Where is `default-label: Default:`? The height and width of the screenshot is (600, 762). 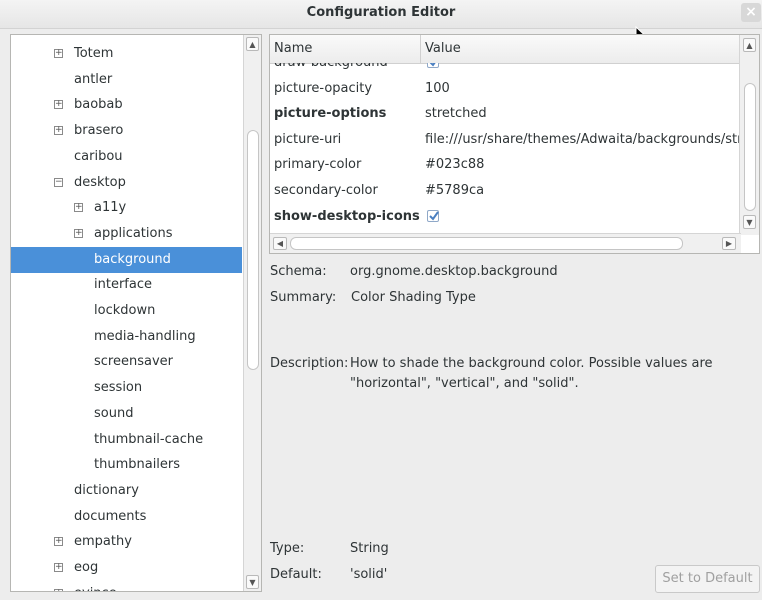 default-label: Default: is located at coordinates (296, 574).